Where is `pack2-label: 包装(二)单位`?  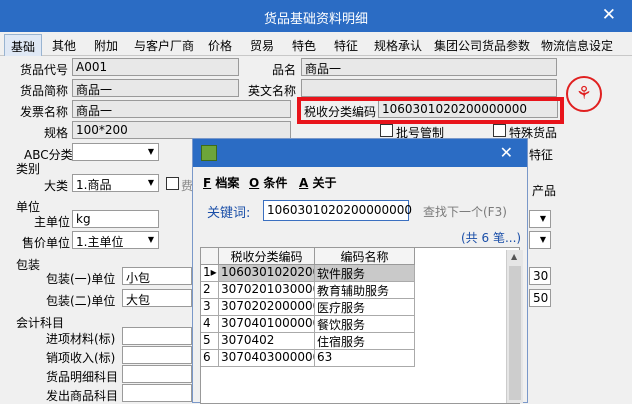
pack2-label: 包装(二)单位 is located at coordinates (81, 301).